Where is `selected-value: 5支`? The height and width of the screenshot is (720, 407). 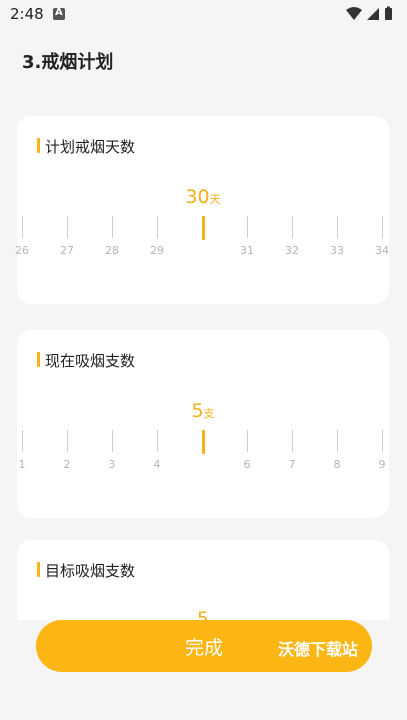 selected-value: 5支 is located at coordinates (203, 411).